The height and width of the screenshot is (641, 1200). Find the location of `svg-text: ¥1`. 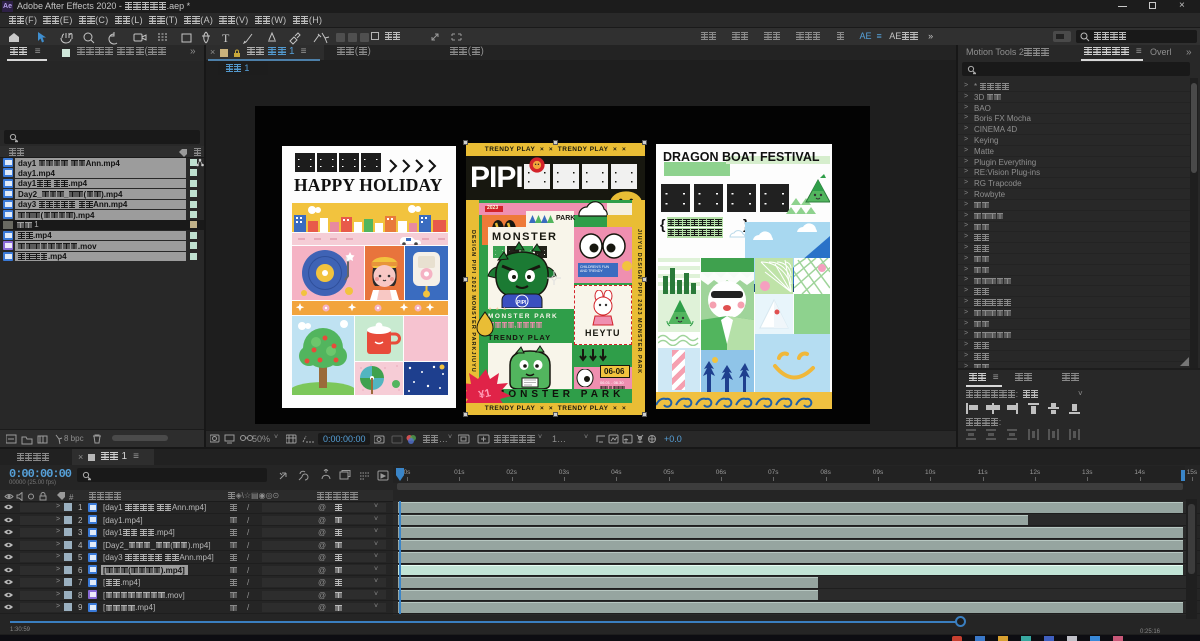

svg-text: ¥1 is located at coordinates (485, 394).